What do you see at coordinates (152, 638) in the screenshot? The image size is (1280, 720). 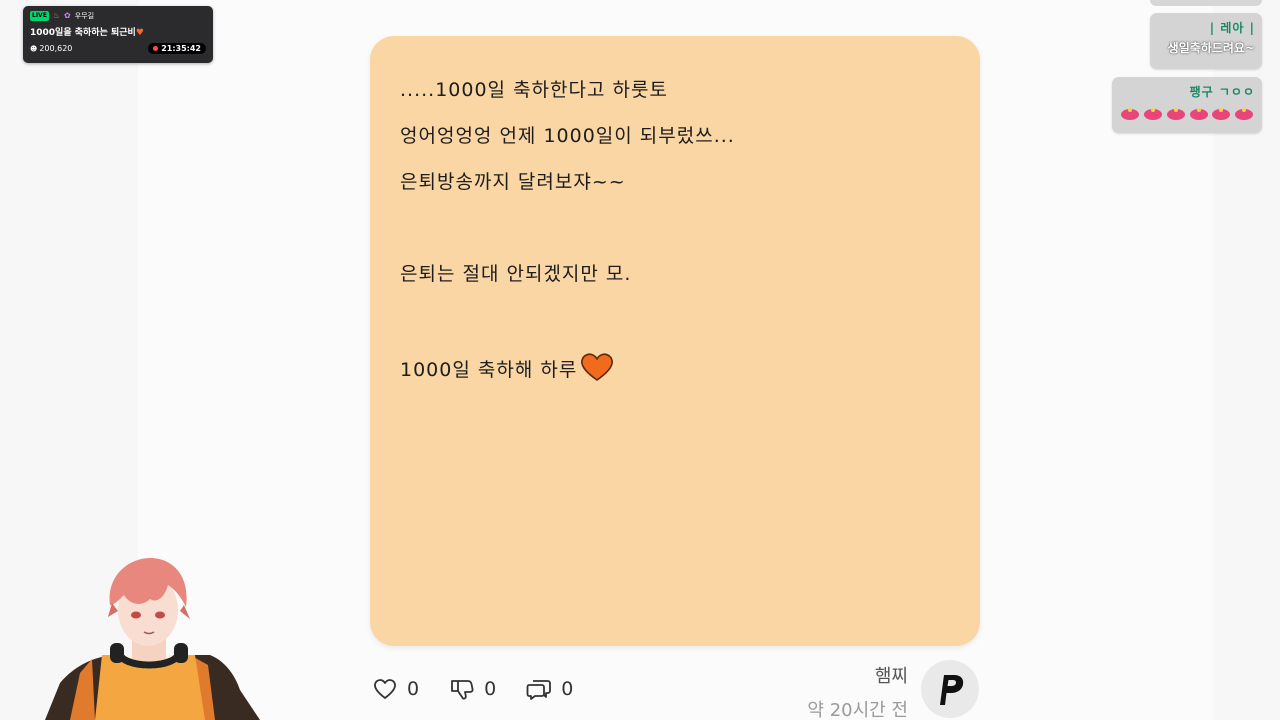 I see `streamer-avatar-illustration` at bounding box center [152, 638].